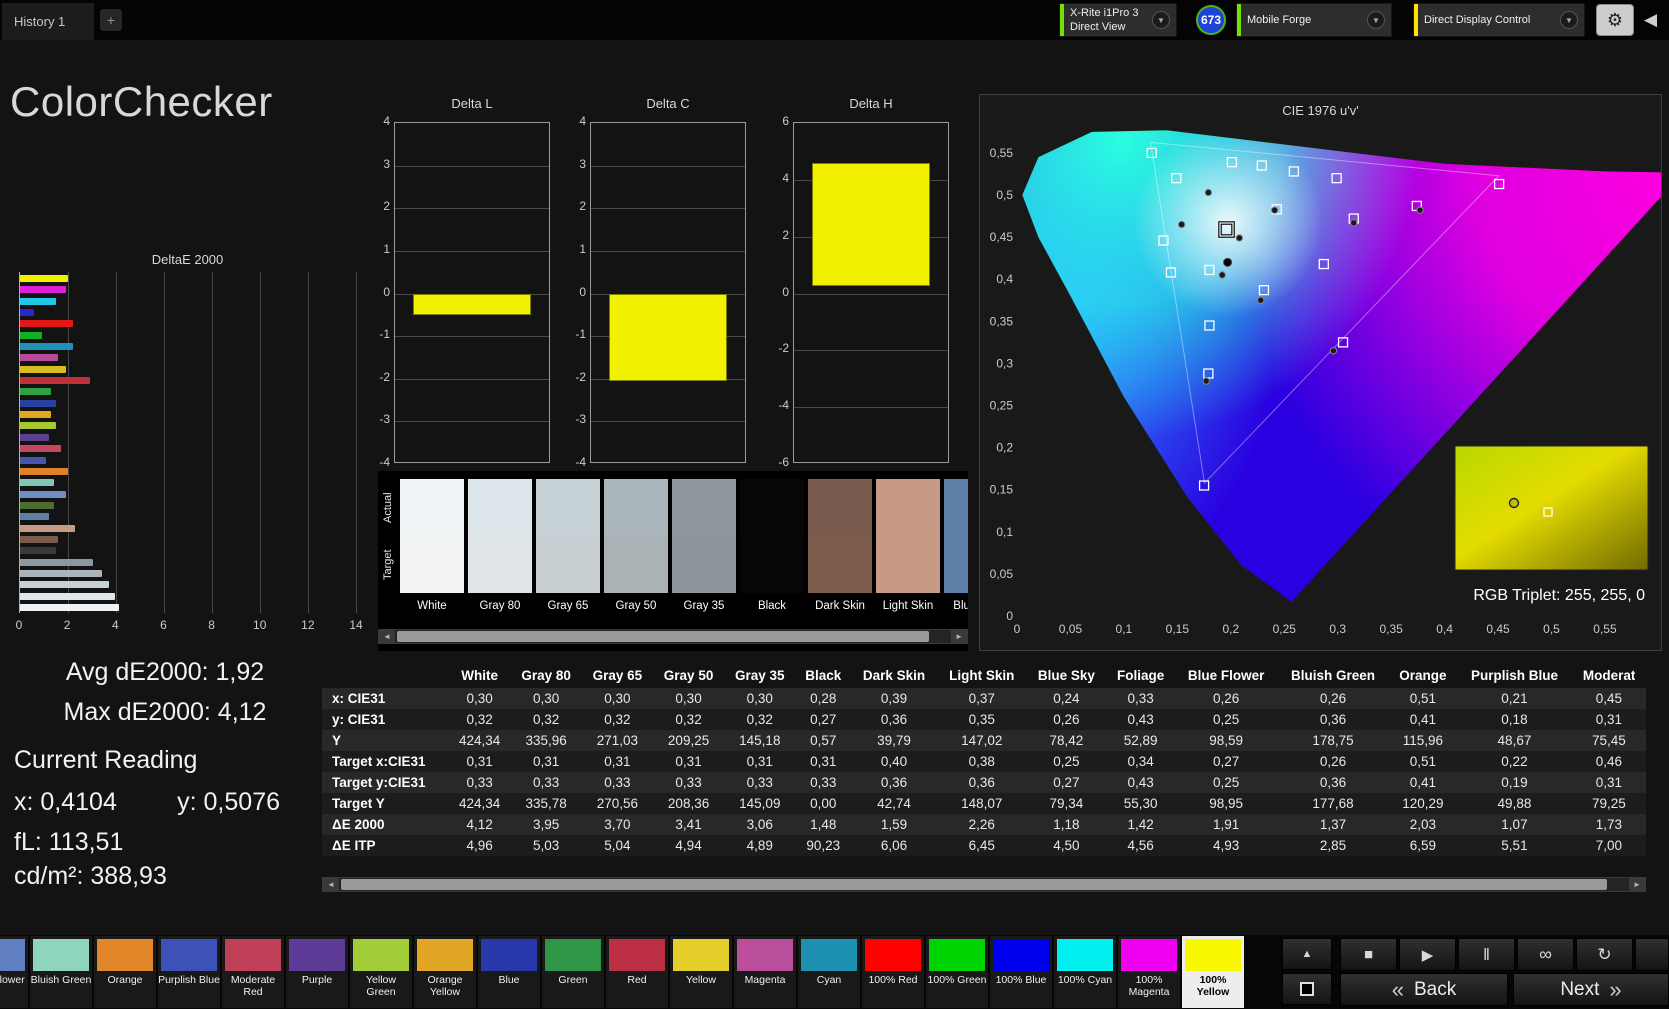 The width and height of the screenshot is (1669, 1009). What do you see at coordinates (894, 761) in the screenshot?
I see `table-cell: 0,40` at bounding box center [894, 761].